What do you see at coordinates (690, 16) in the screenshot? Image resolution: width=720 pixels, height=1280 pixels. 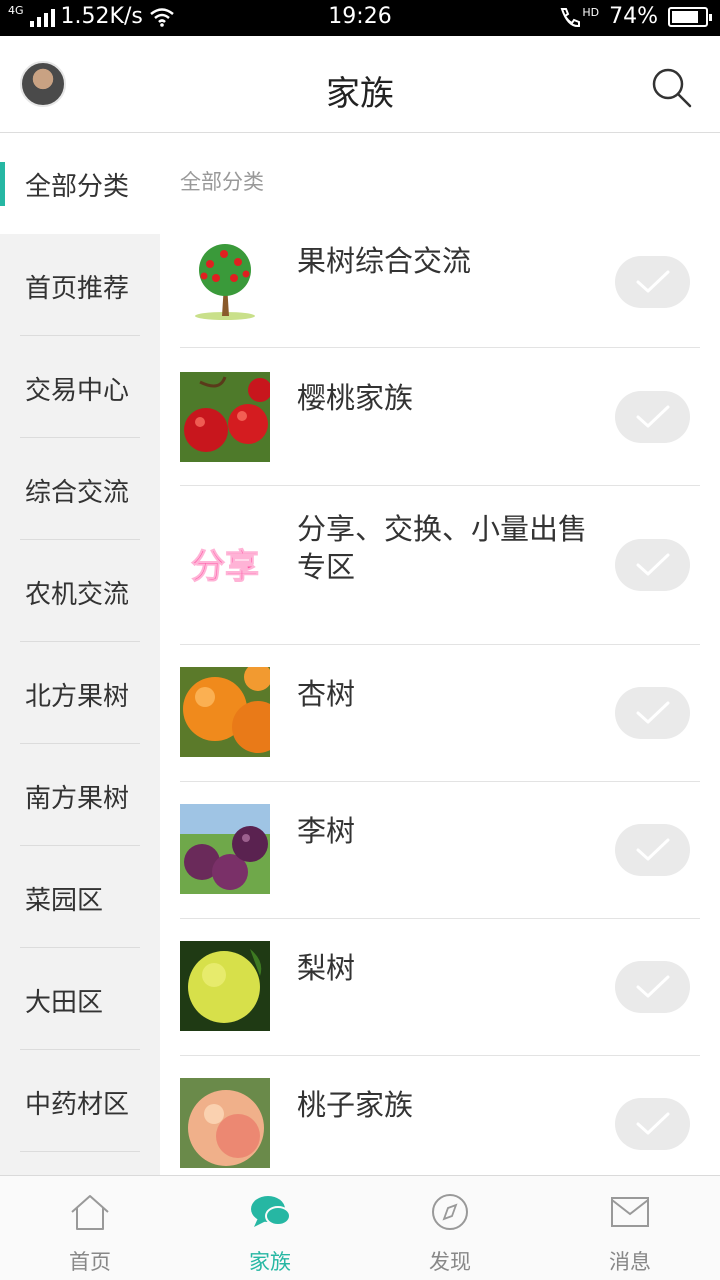 I see `battery-icon` at bounding box center [690, 16].